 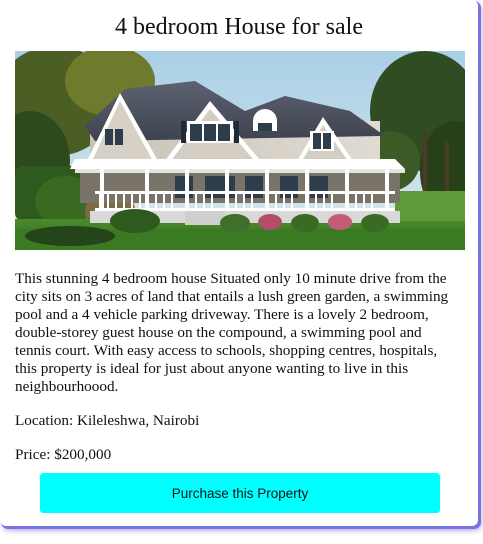 What do you see at coordinates (63, 454) in the screenshot?
I see `property-price: Price: $200,000` at bounding box center [63, 454].